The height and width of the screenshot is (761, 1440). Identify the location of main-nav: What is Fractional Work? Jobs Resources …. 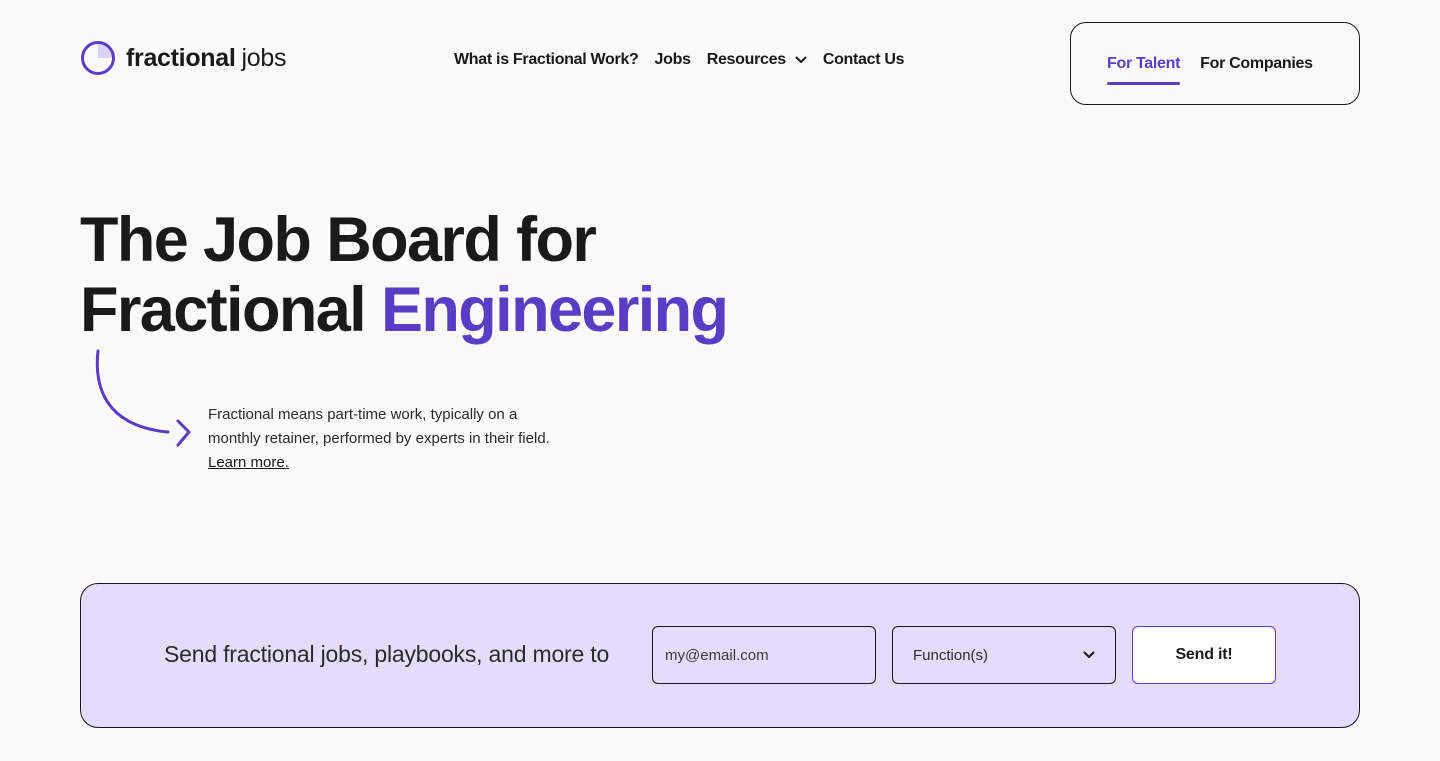
(679, 60).